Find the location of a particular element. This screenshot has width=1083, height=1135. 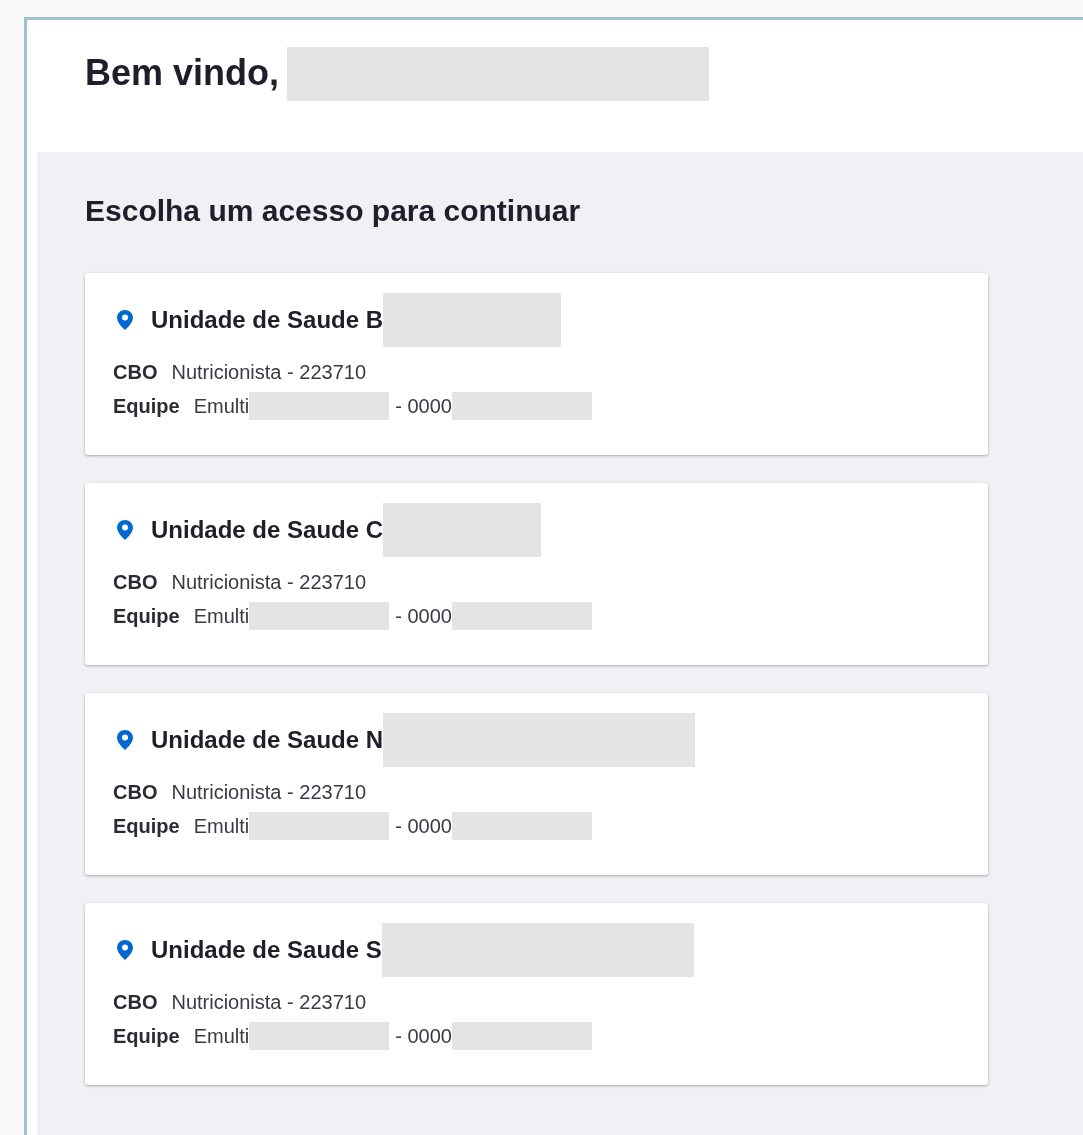

access-card: Unidade de Saude B CBO Nutricionista - 223710 Equipe Emulti - 0000 is located at coordinates (536, 364).